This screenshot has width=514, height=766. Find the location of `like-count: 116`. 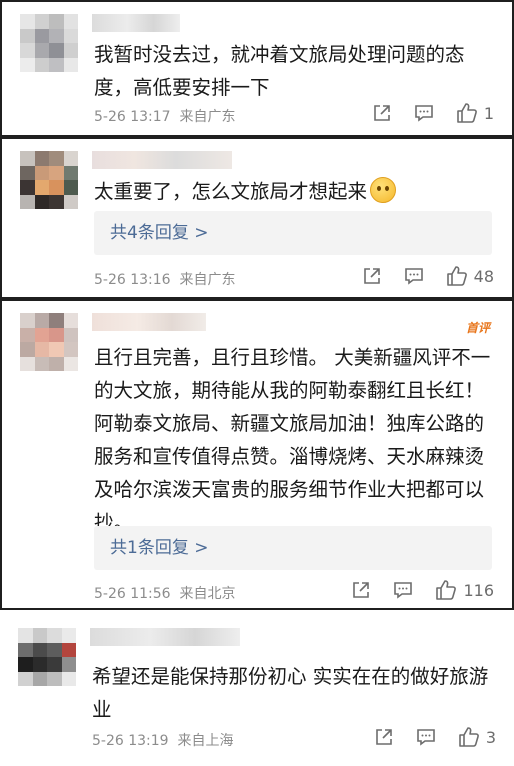

like-count: 116 is located at coordinates (478, 590).